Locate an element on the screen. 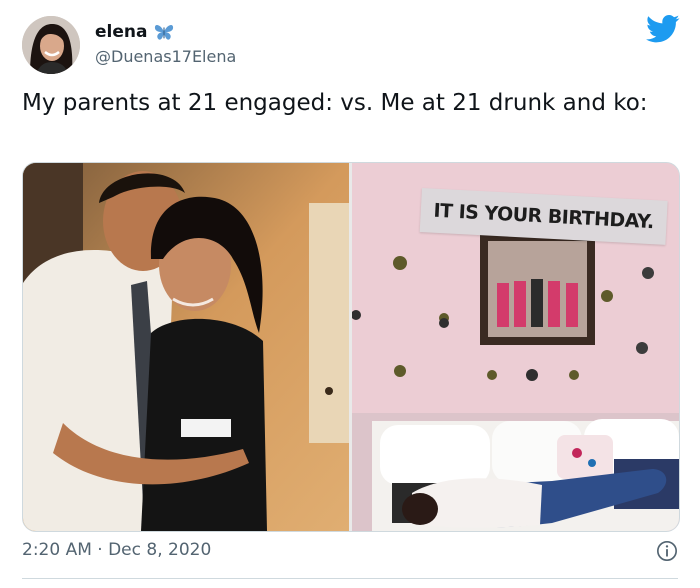 This screenshot has width=700, height=588. avatar is located at coordinates (51, 45).